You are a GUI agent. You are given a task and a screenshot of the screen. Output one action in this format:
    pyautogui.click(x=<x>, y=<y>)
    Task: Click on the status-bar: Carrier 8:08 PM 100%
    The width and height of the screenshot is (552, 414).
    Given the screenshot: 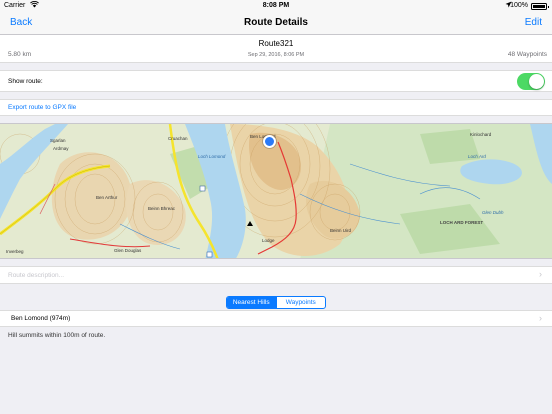 What is the action you would take?
    pyautogui.click(x=276, y=6)
    